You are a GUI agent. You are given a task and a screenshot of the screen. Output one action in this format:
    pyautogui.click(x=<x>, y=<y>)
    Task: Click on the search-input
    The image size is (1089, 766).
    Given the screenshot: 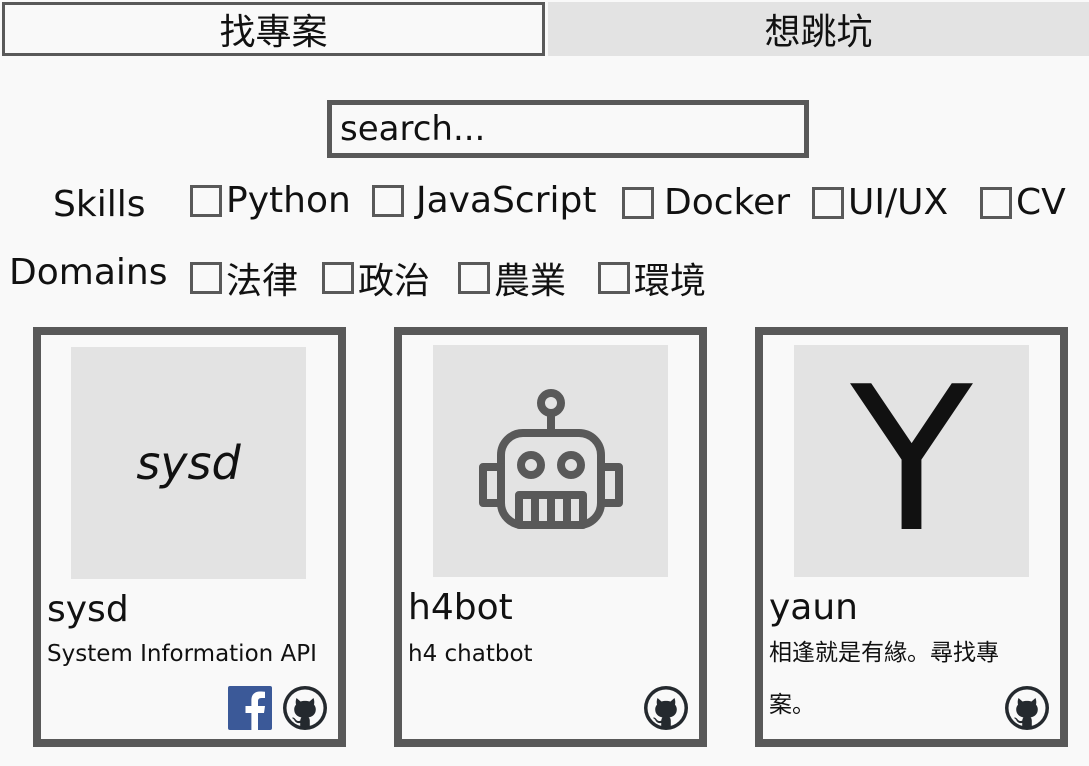 What is the action you would take?
    pyautogui.click(x=572, y=129)
    